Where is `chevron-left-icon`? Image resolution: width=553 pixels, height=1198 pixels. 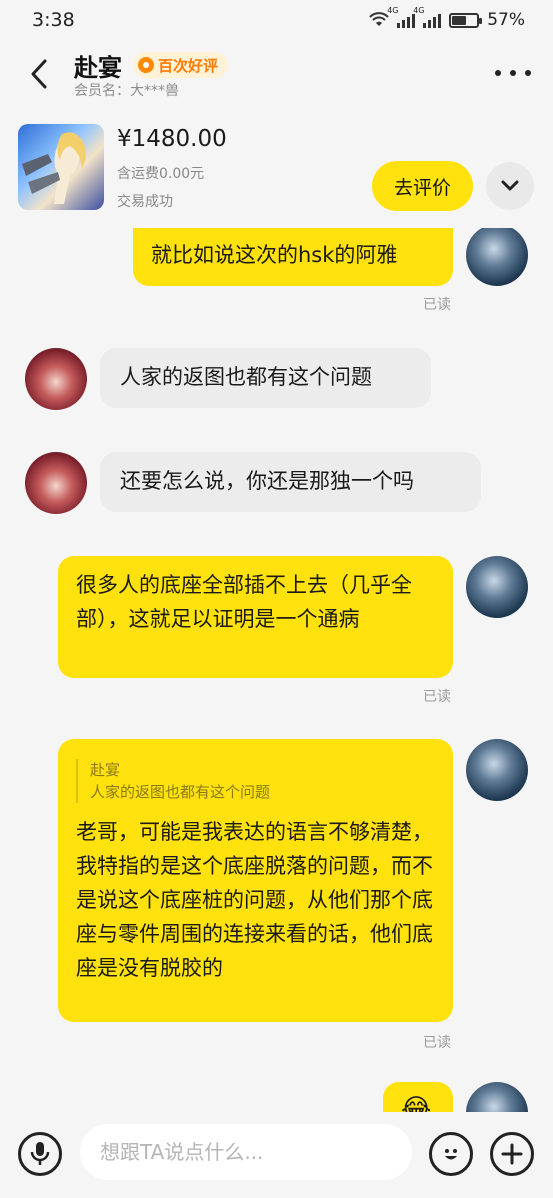
chevron-left-icon is located at coordinates (39, 74).